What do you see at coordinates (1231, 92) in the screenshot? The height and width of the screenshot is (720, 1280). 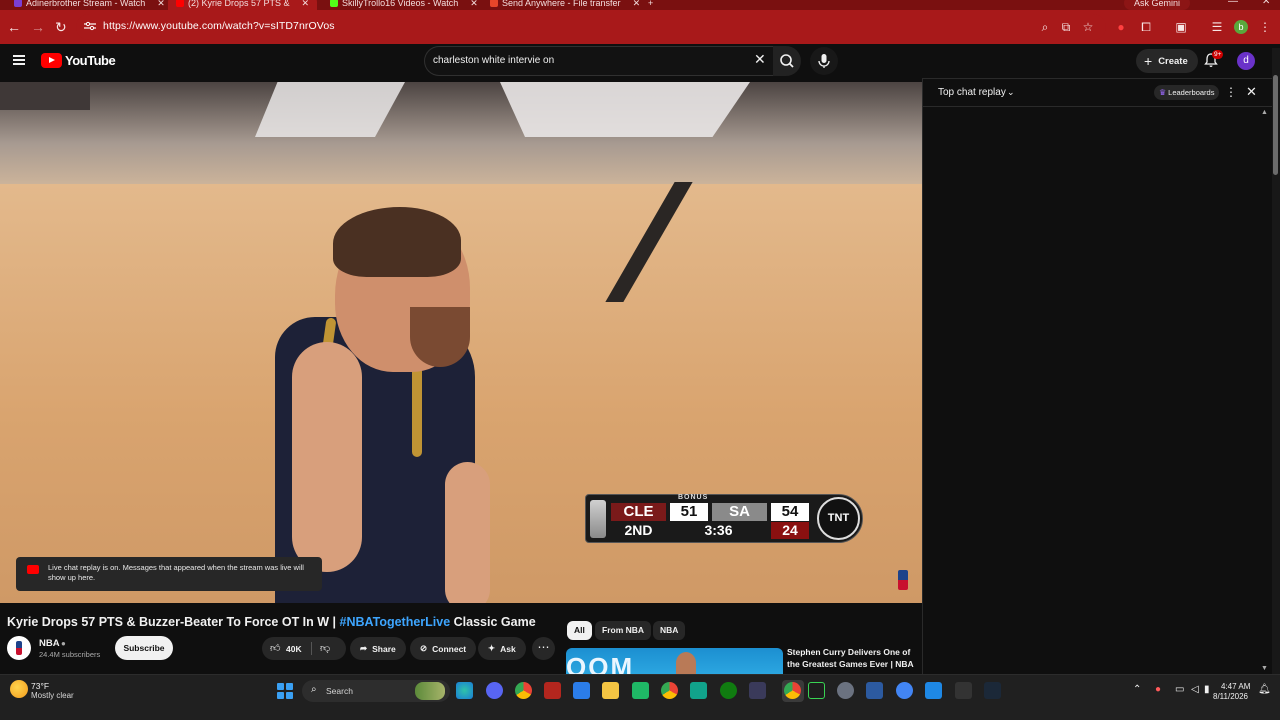 I see `chat-more-options-icon: ⋮` at bounding box center [1231, 92].